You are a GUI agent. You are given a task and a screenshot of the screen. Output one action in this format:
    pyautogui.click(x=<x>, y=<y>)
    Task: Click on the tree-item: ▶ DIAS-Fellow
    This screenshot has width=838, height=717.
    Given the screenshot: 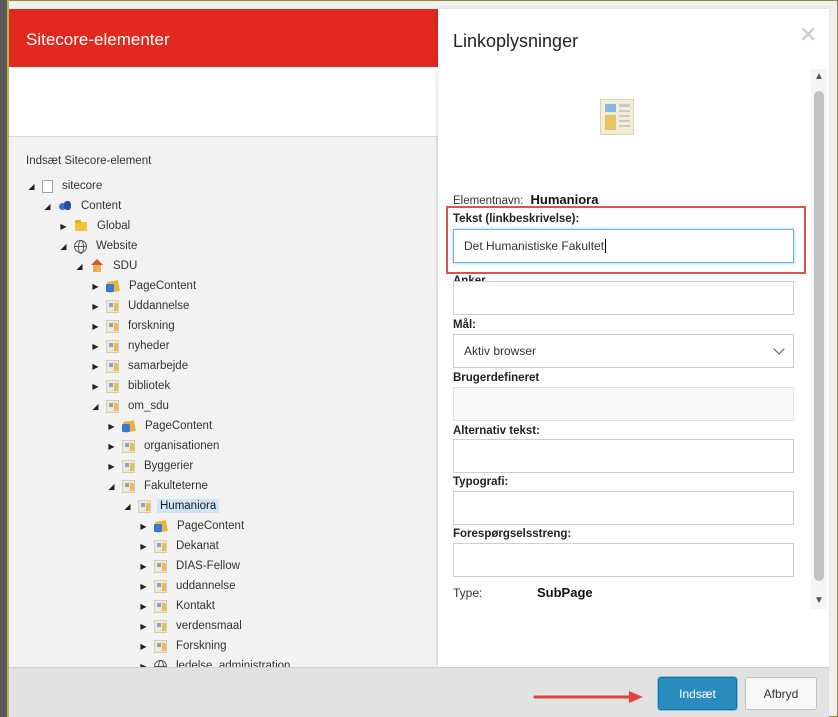 What is the action you would take?
    pyautogui.click(x=190, y=566)
    